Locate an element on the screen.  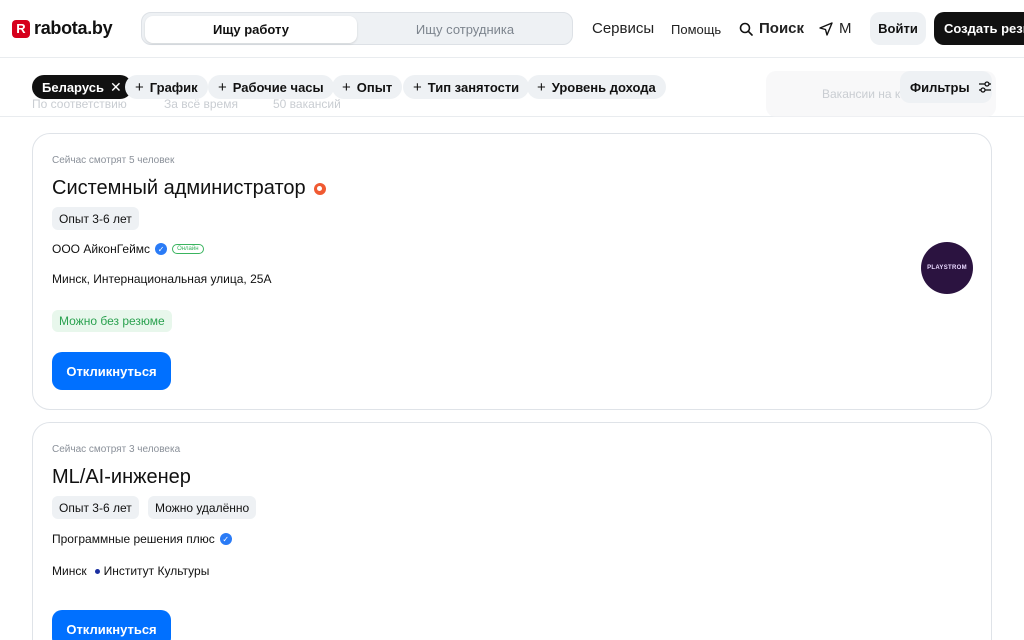
search-link: Поиск is located at coordinates (771, 28).